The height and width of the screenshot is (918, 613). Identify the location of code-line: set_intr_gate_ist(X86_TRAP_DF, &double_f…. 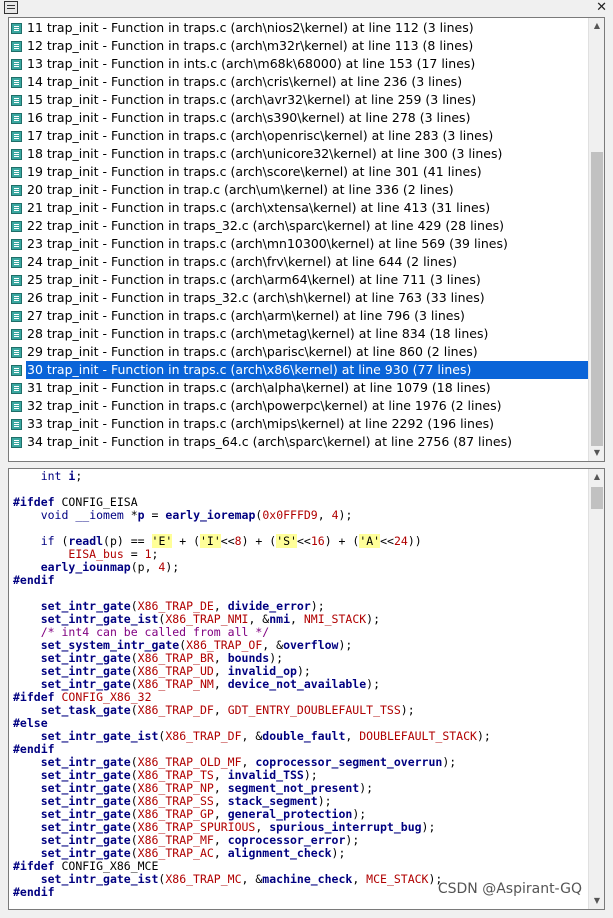
(252, 736).